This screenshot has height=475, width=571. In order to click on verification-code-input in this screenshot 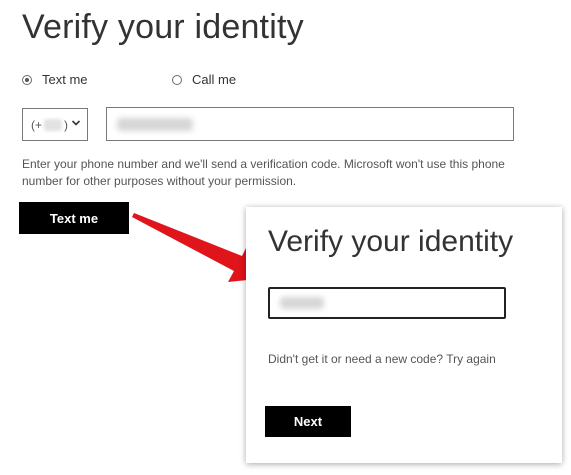, I will do `click(387, 303)`.